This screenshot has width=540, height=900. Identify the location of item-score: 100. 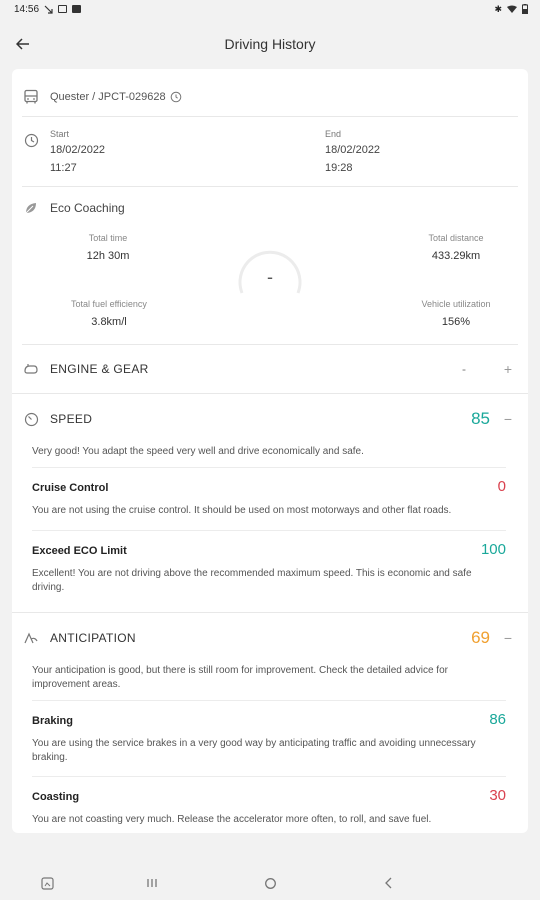
(493, 549).